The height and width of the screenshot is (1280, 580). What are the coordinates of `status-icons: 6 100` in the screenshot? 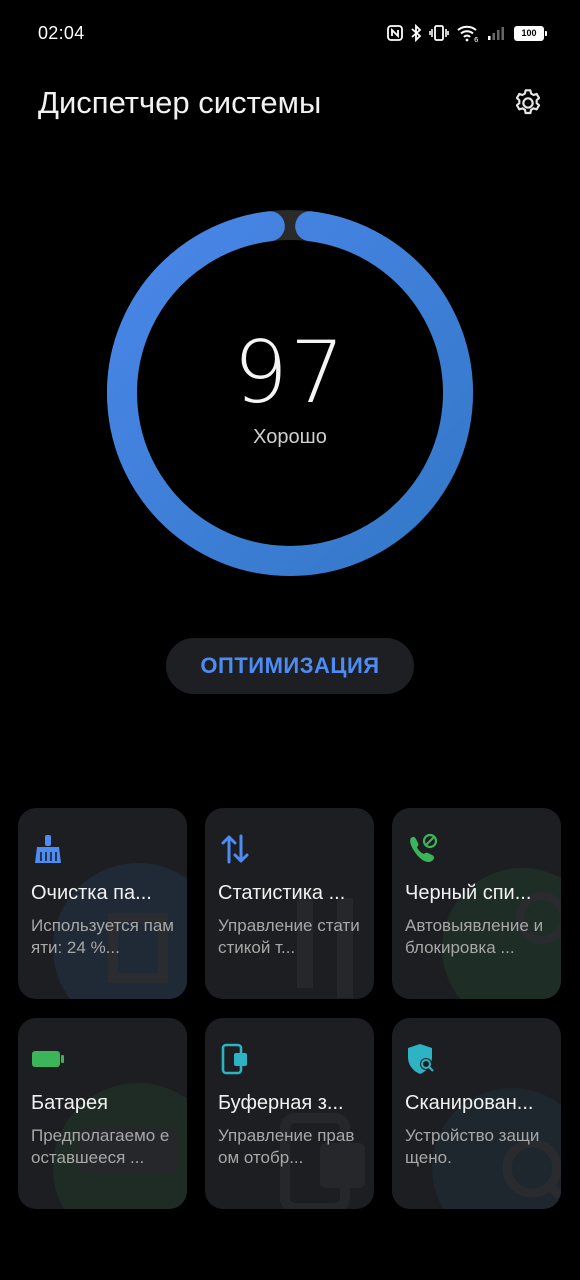 It's located at (467, 33).